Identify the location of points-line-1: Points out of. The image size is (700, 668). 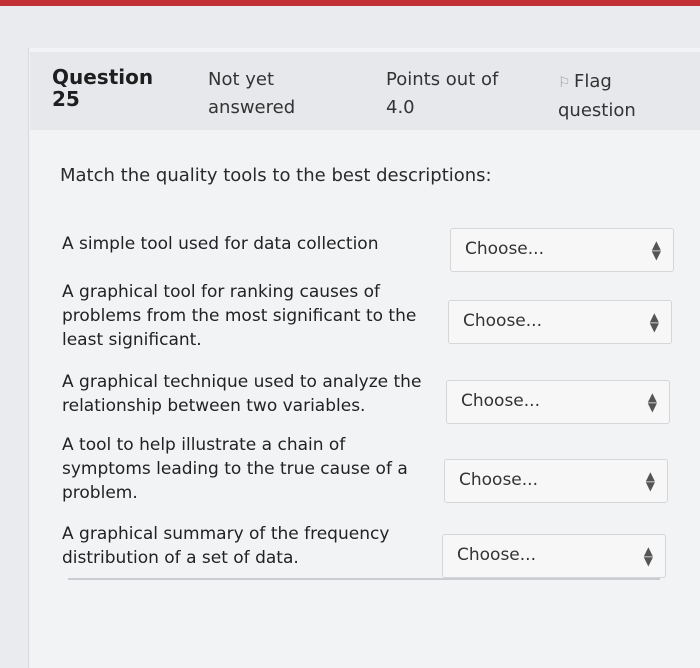
(442, 79).